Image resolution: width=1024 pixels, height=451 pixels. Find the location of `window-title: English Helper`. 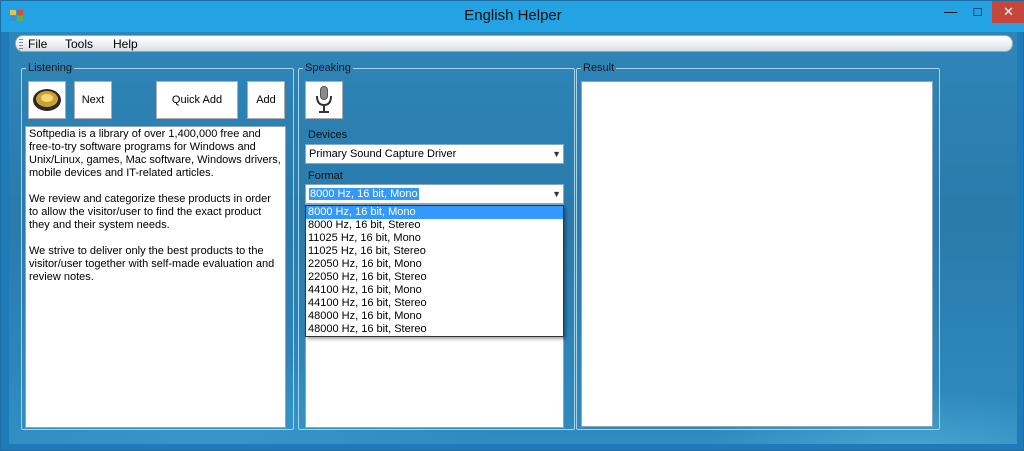

window-title: English Helper is located at coordinates (513, 15).